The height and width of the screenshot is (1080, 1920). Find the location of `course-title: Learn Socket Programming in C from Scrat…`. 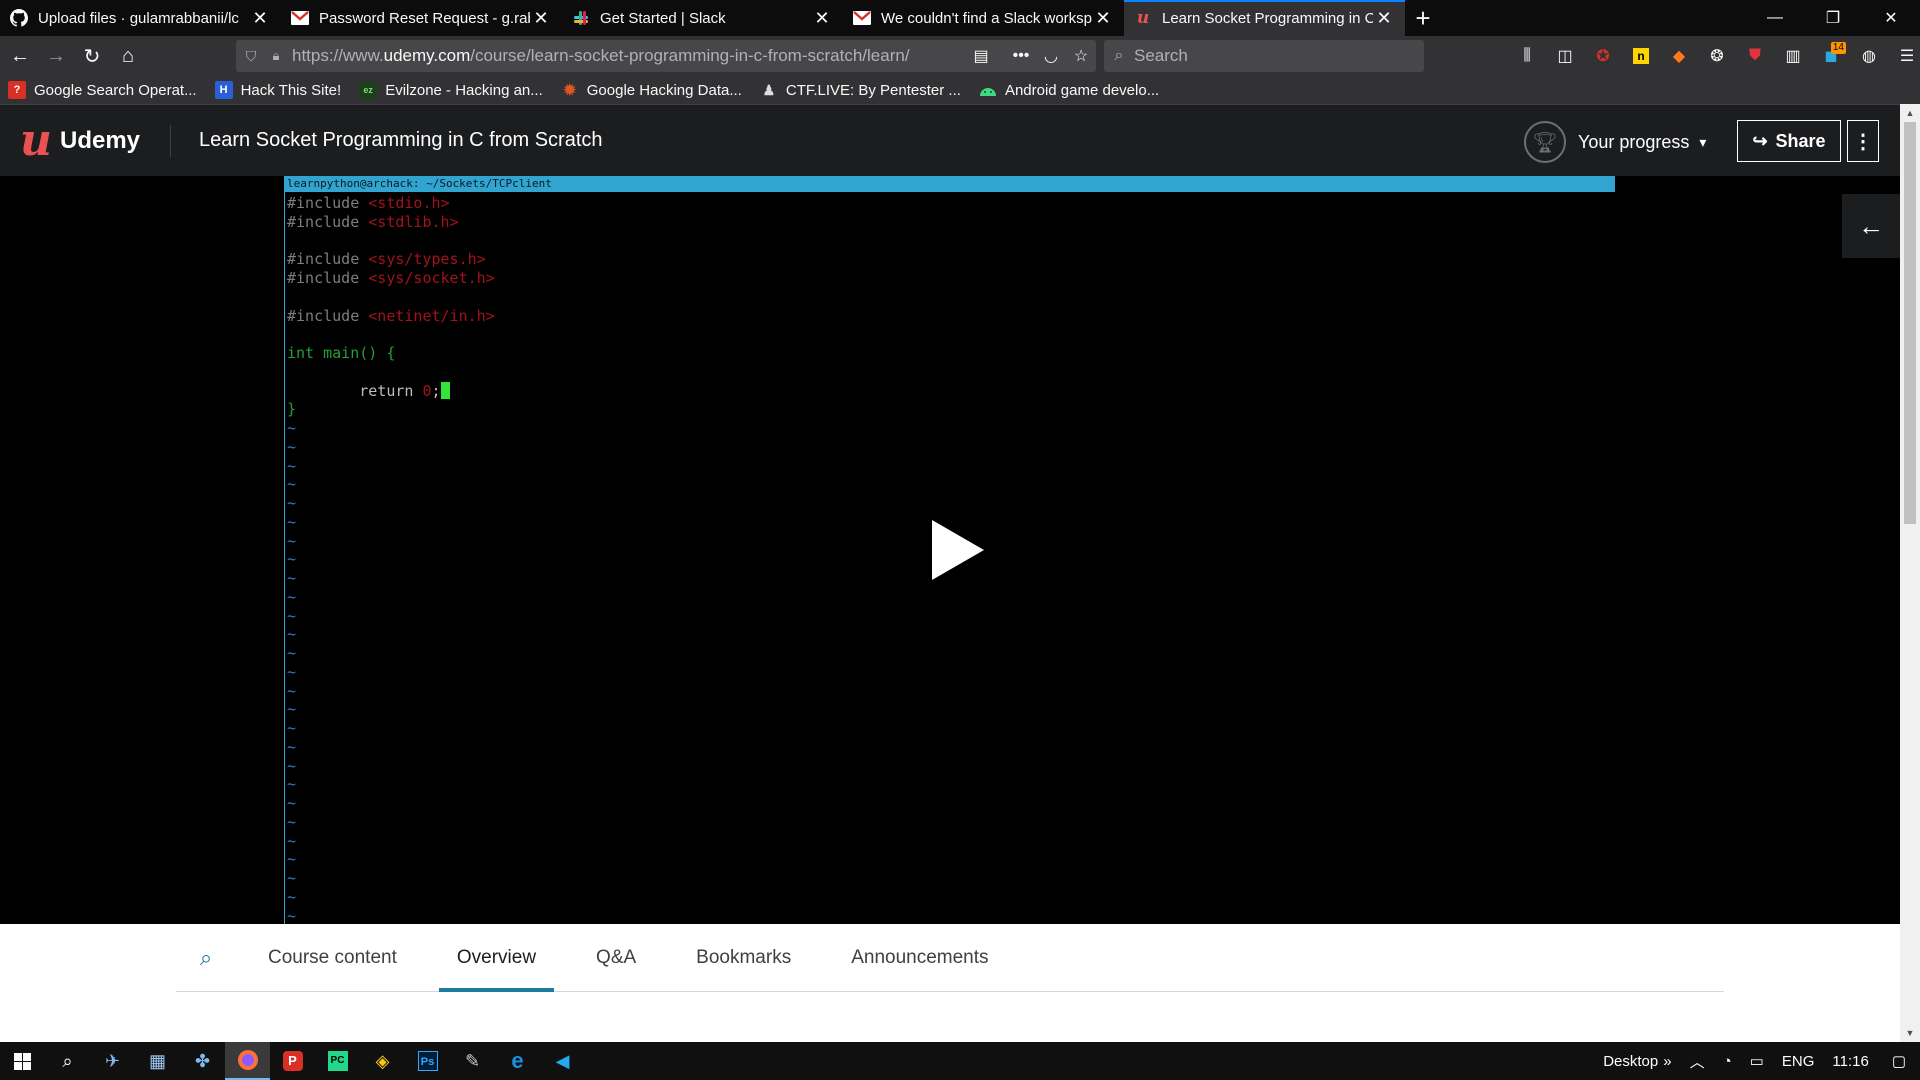

course-title: Learn Socket Programming in C from Scrat… is located at coordinates (401, 140).